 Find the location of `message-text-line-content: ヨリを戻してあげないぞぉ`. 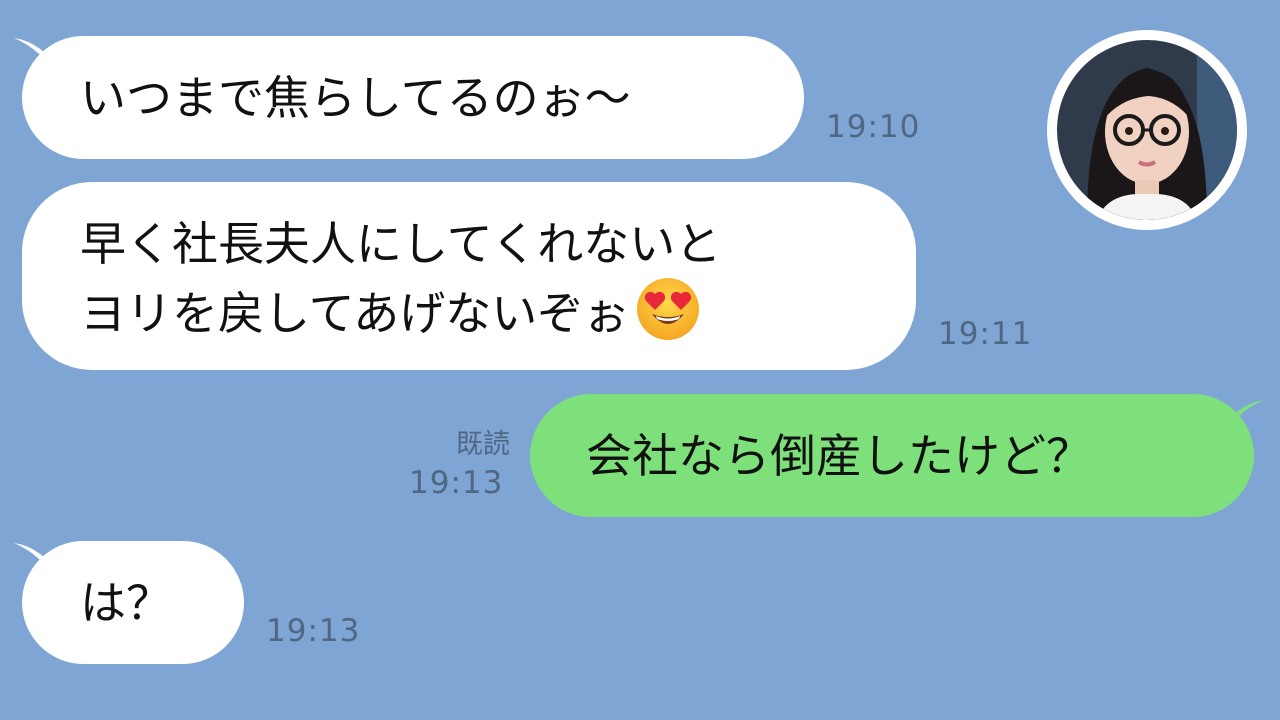

message-text-line-content: ヨリを戻してあげないぞぉ is located at coordinates (355, 313).